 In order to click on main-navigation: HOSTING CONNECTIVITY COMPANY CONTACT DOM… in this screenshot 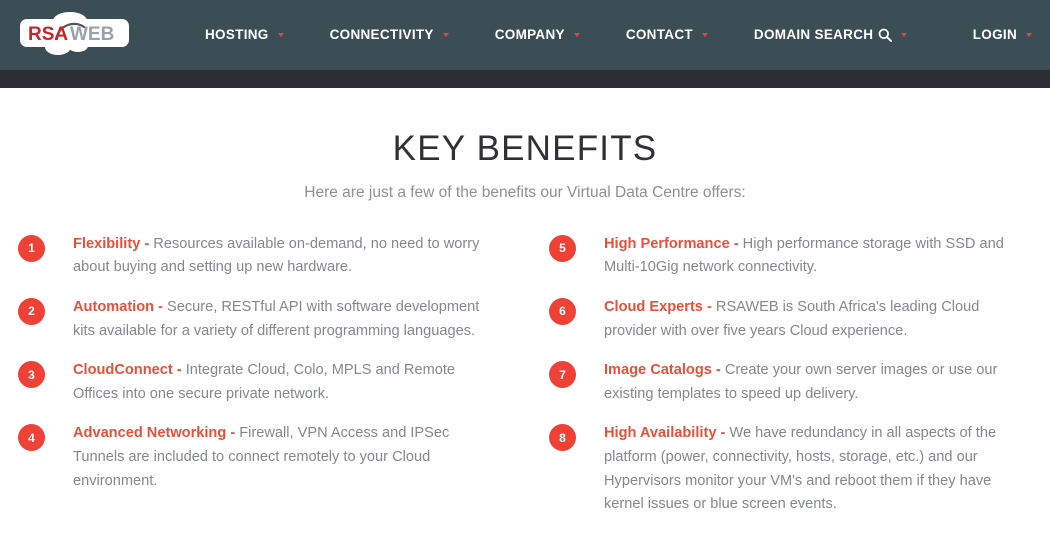, I will do `click(556, 35)`.